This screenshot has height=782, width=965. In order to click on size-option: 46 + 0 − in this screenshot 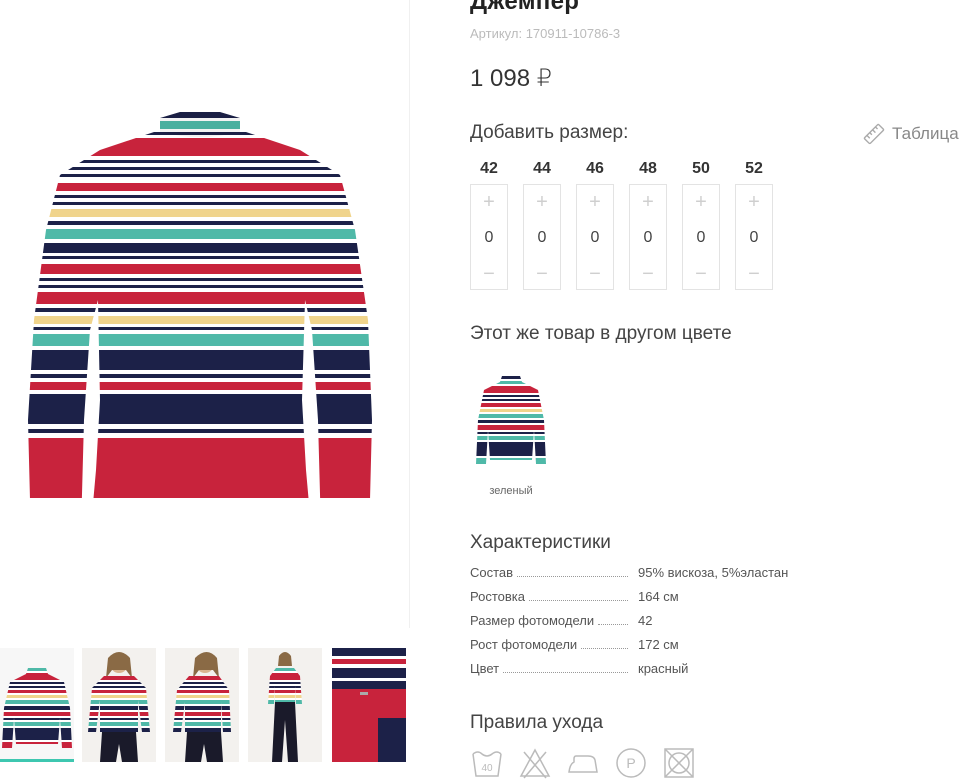, I will do `click(595, 224)`.